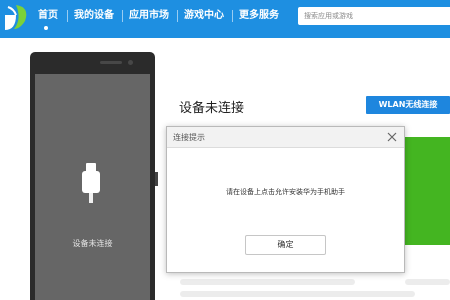 Image resolution: width=450 pixels, height=300 pixels. Describe the element at coordinates (225, 19) in the screenshot. I see `top-nav-bar: 首页 我的设备 应用市场 游戏中心 更多服务` at that location.